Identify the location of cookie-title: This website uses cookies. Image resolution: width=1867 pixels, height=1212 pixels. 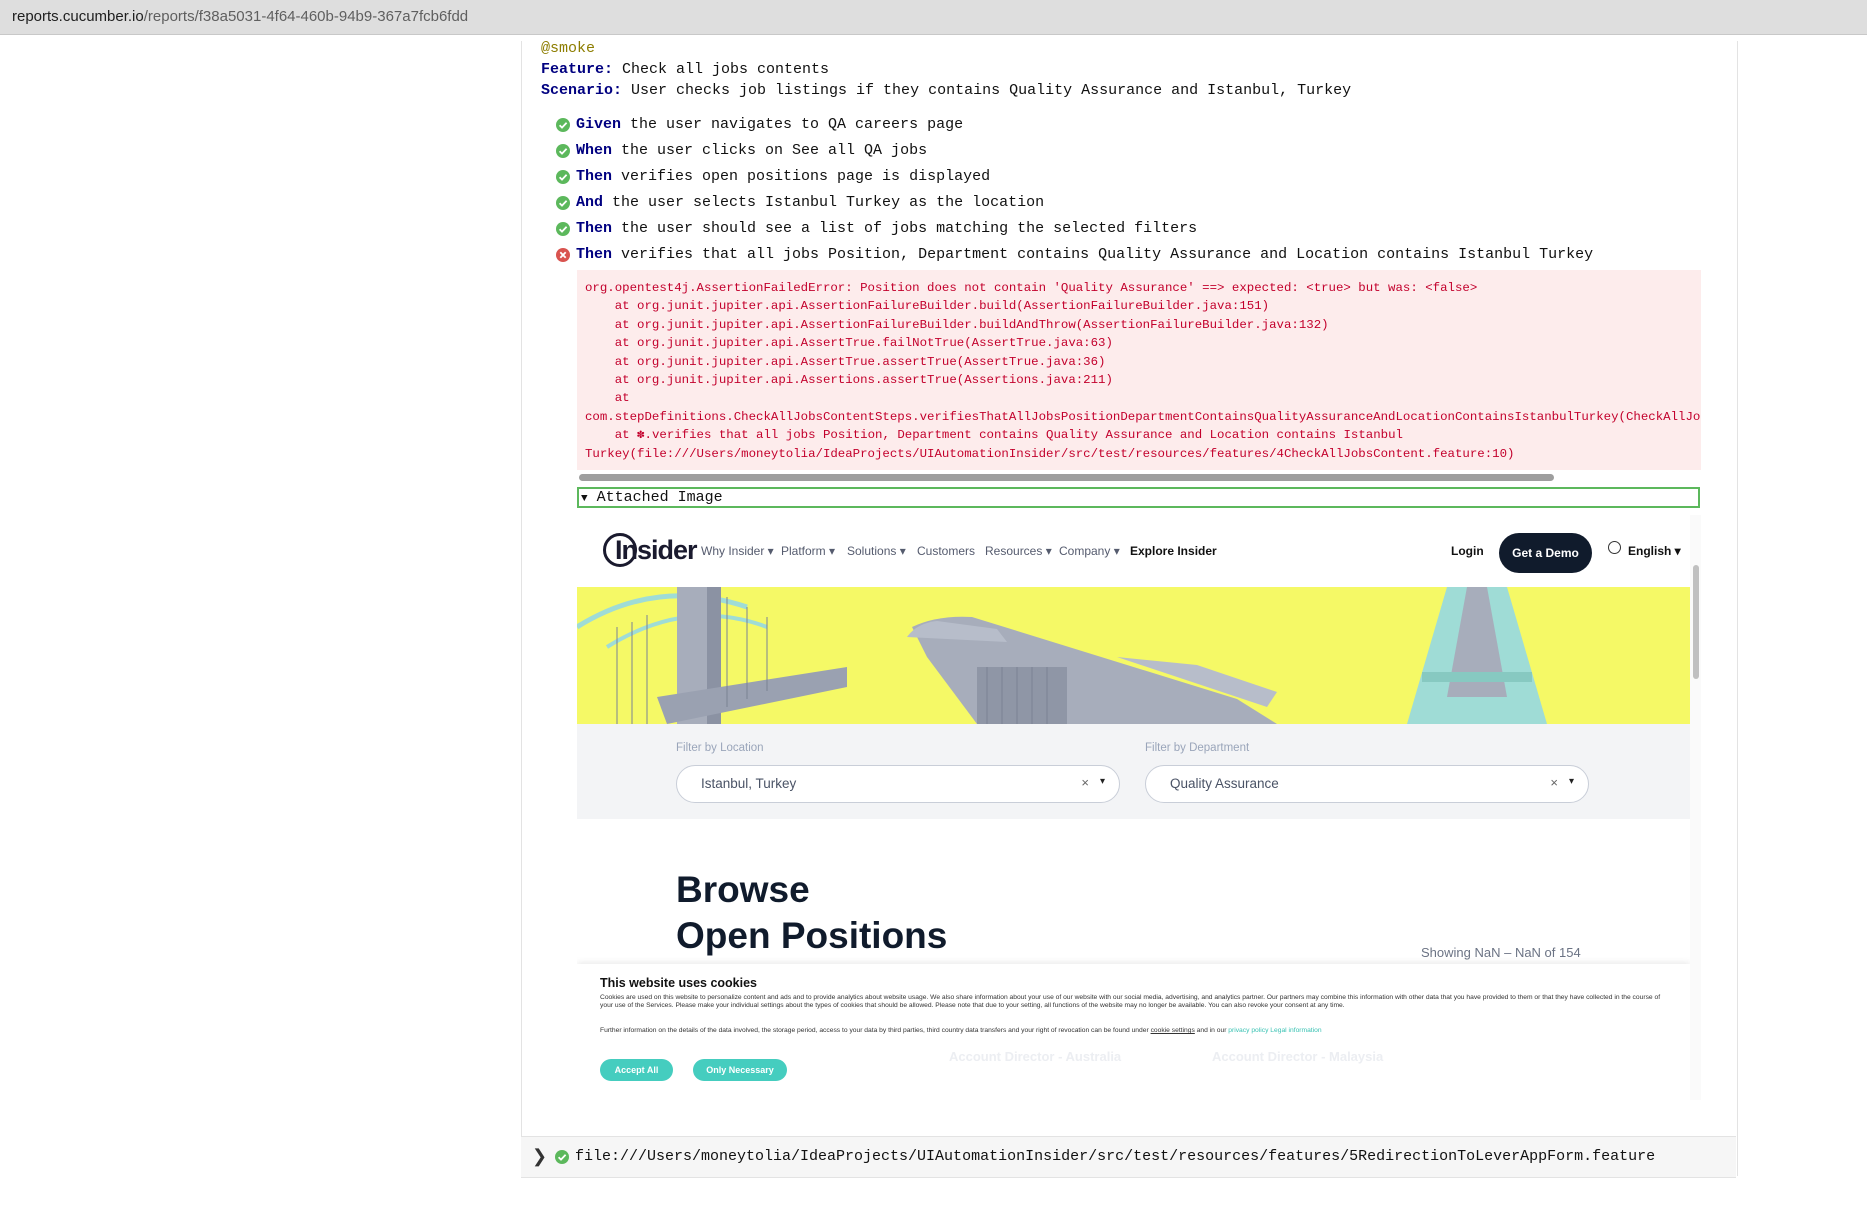
(679, 983).